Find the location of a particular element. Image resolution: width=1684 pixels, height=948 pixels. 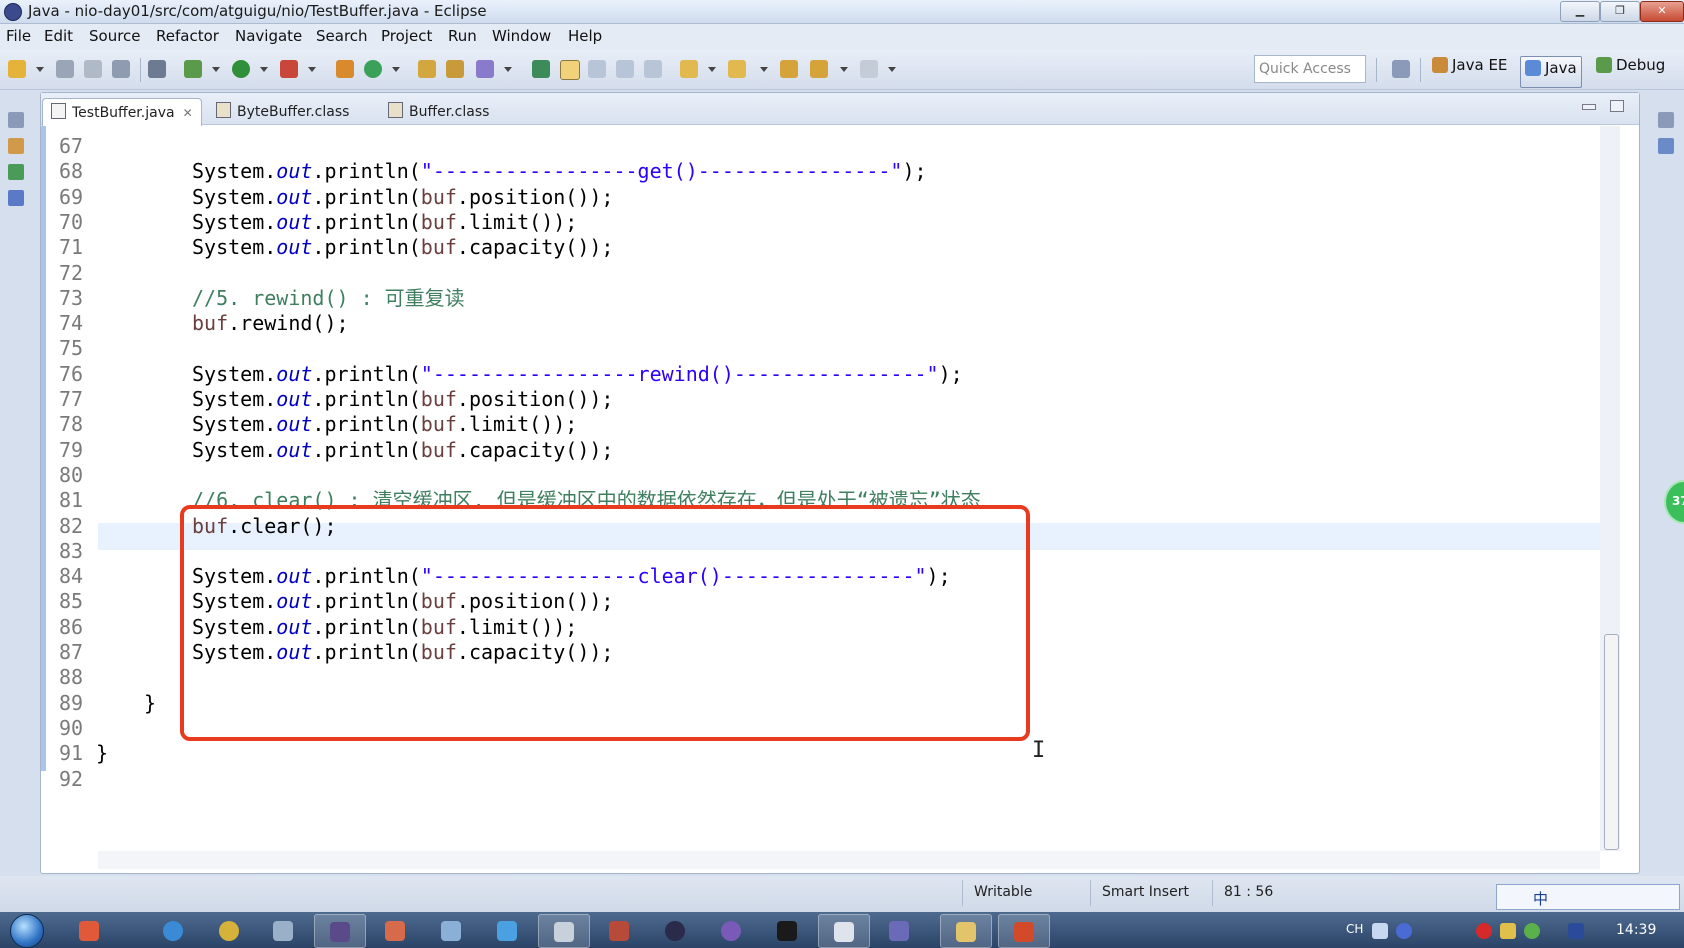

taskbar-app-explorer is located at coordinates (283, 930).